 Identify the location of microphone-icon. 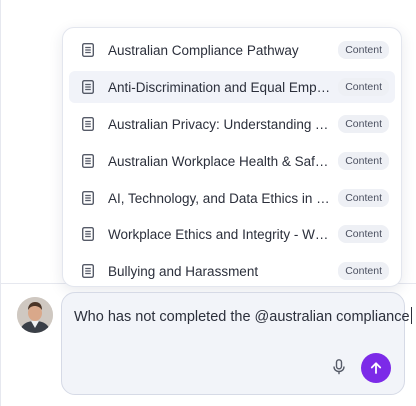
(339, 367).